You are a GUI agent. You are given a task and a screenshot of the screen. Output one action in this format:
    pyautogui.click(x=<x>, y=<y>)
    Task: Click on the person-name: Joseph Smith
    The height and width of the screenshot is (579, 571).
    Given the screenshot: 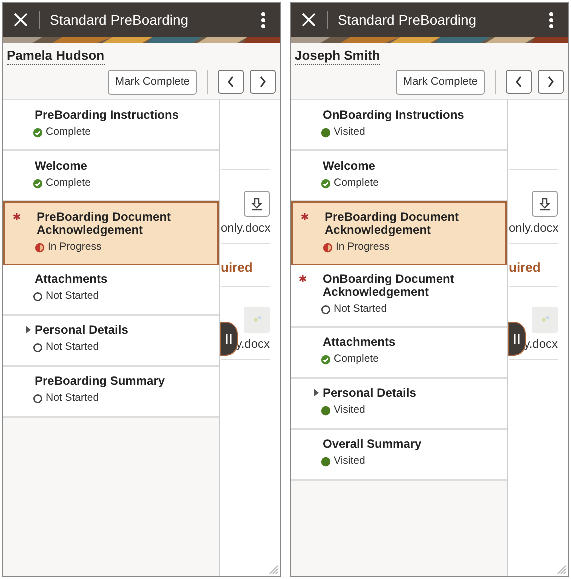 What is the action you would take?
    pyautogui.click(x=337, y=56)
    